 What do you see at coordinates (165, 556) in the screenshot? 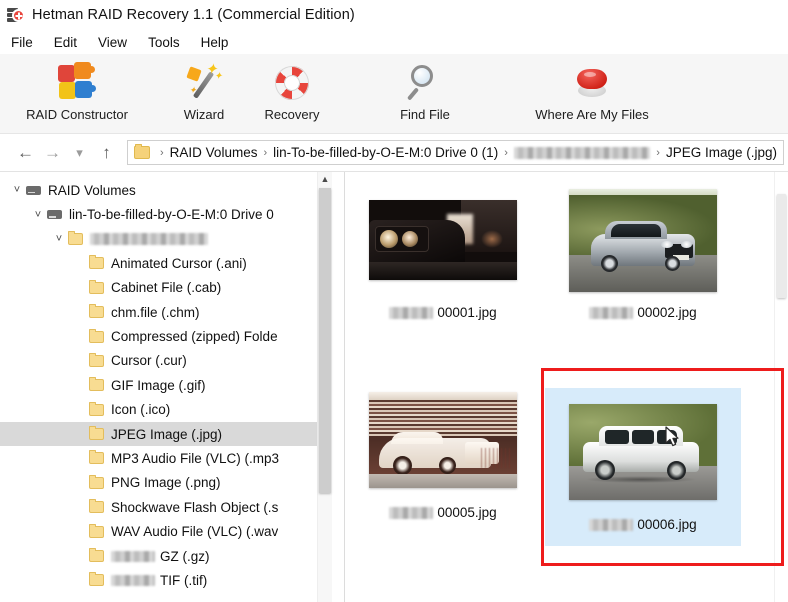
I see `tree-item: GZ (.gz)` at bounding box center [165, 556].